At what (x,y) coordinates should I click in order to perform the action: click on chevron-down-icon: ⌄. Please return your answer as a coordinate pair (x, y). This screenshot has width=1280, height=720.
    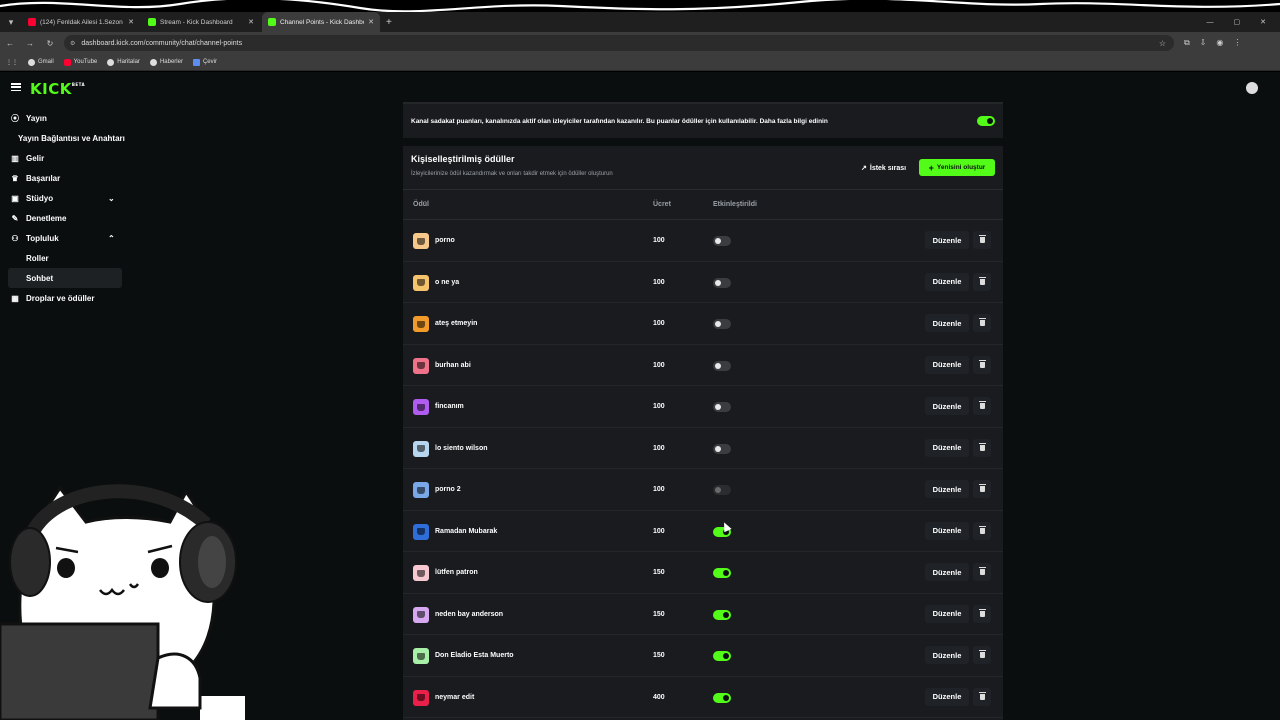
    Looking at the image, I should click on (111, 198).